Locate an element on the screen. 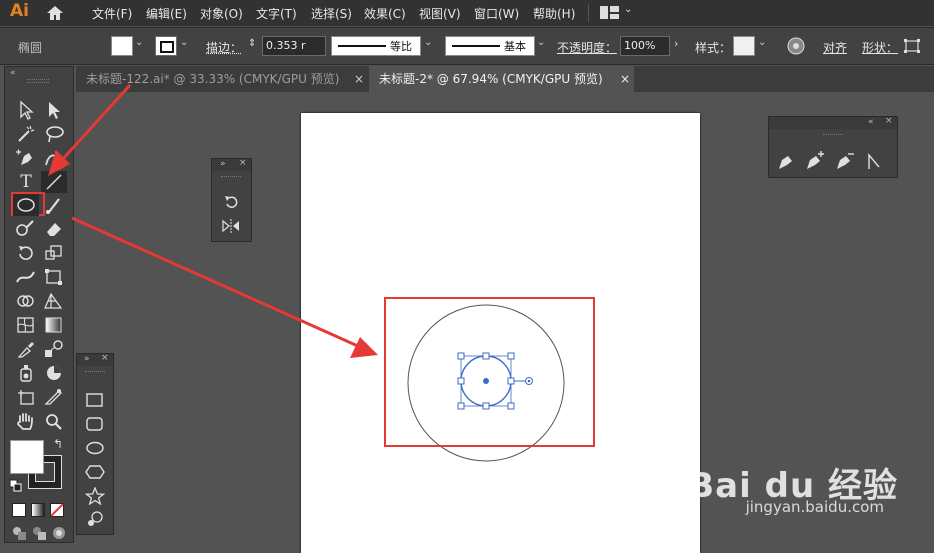 The image size is (934, 553). magic-wand-tool is located at coordinates (26, 134).